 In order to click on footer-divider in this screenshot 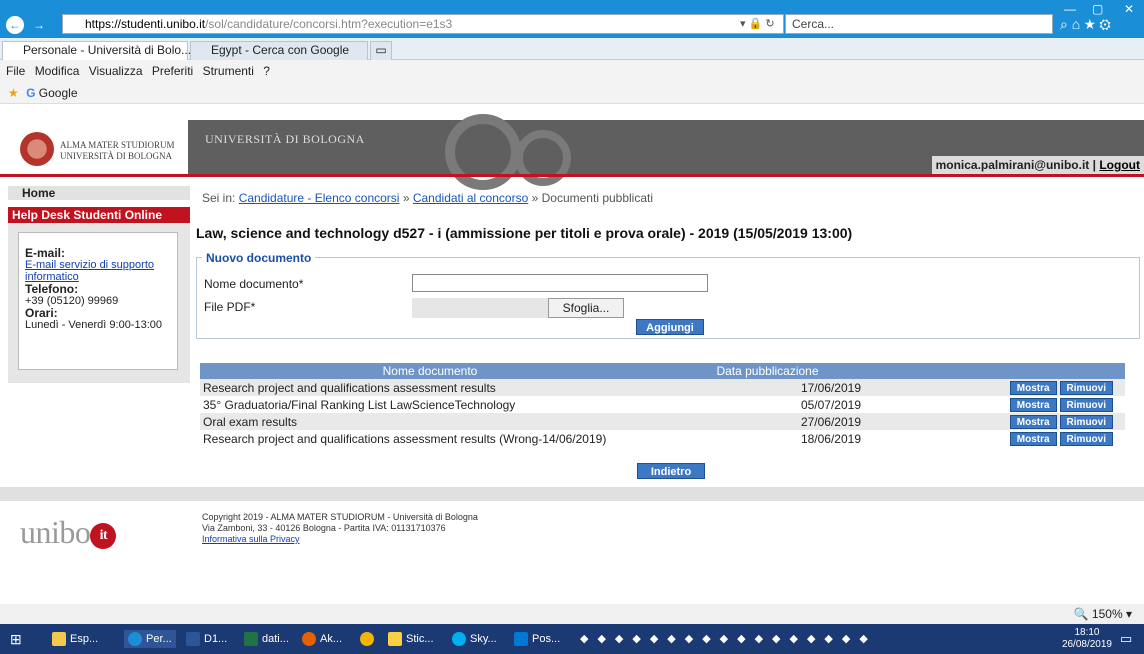, I will do `click(572, 494)`.